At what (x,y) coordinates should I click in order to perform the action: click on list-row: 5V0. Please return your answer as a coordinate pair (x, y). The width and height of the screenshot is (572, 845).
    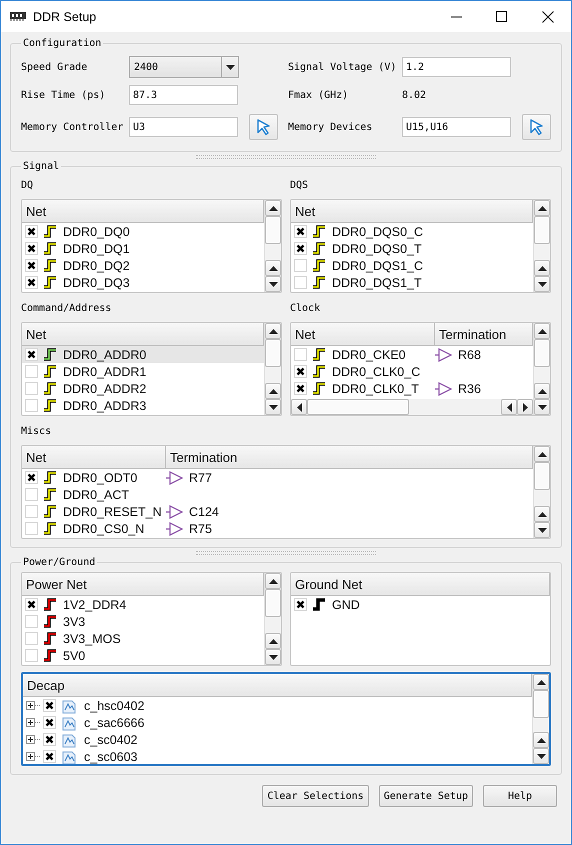
    Looking at the image, I should click on (143, 655).